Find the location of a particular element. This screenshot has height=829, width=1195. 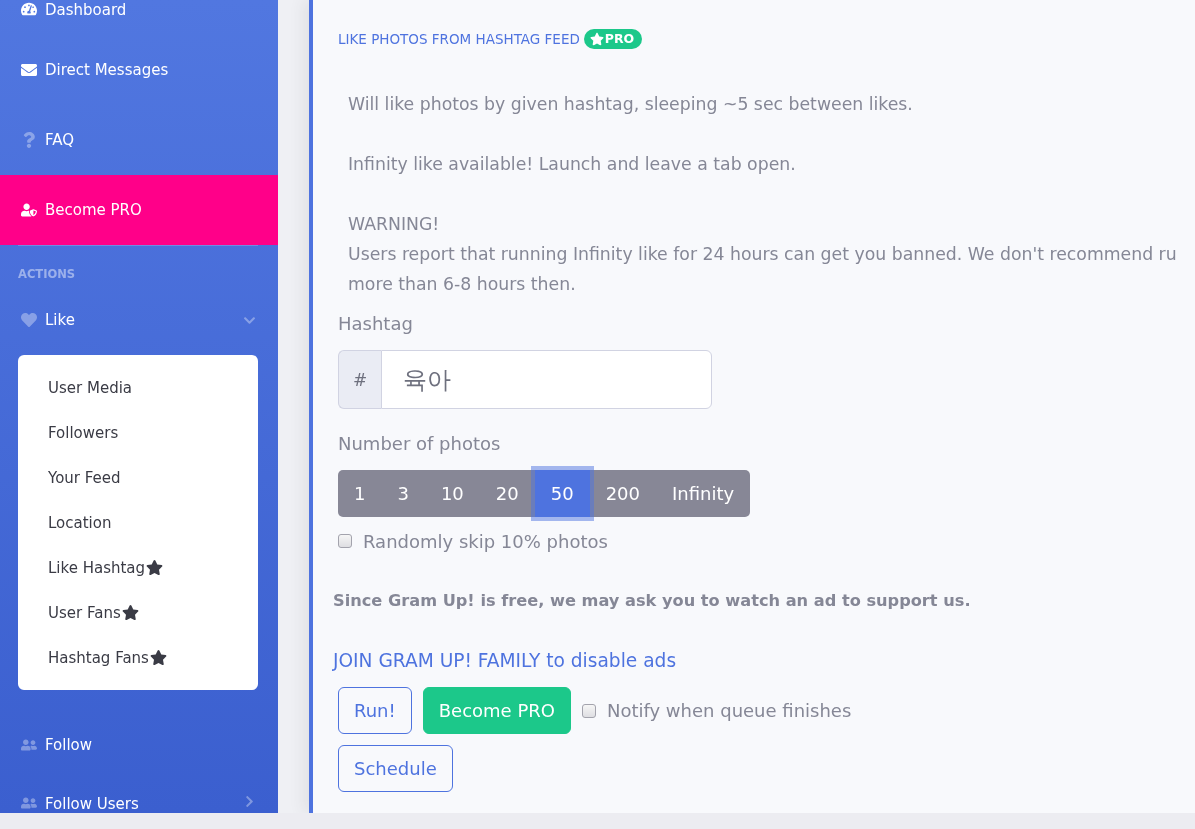

action-button: Run! is located at coordinates (375, 710).